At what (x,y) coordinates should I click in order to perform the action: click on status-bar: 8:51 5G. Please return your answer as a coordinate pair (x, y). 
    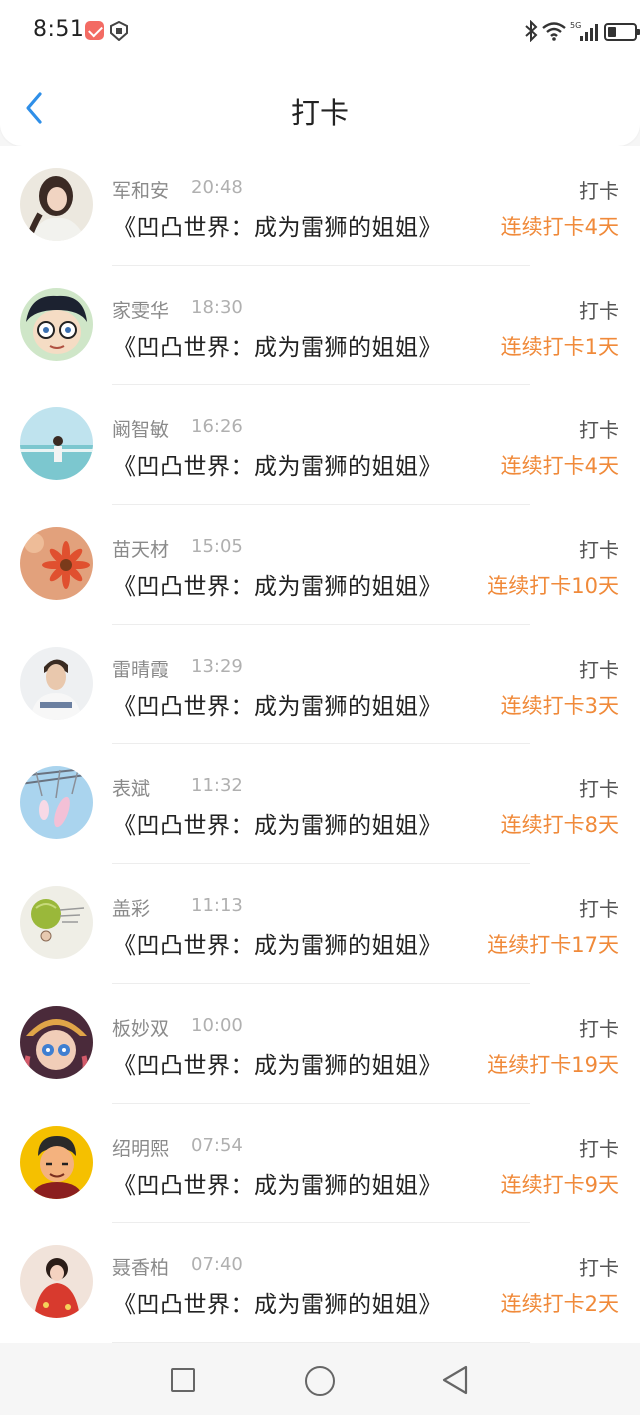
    Looking at the image, I should click on (320, 31).